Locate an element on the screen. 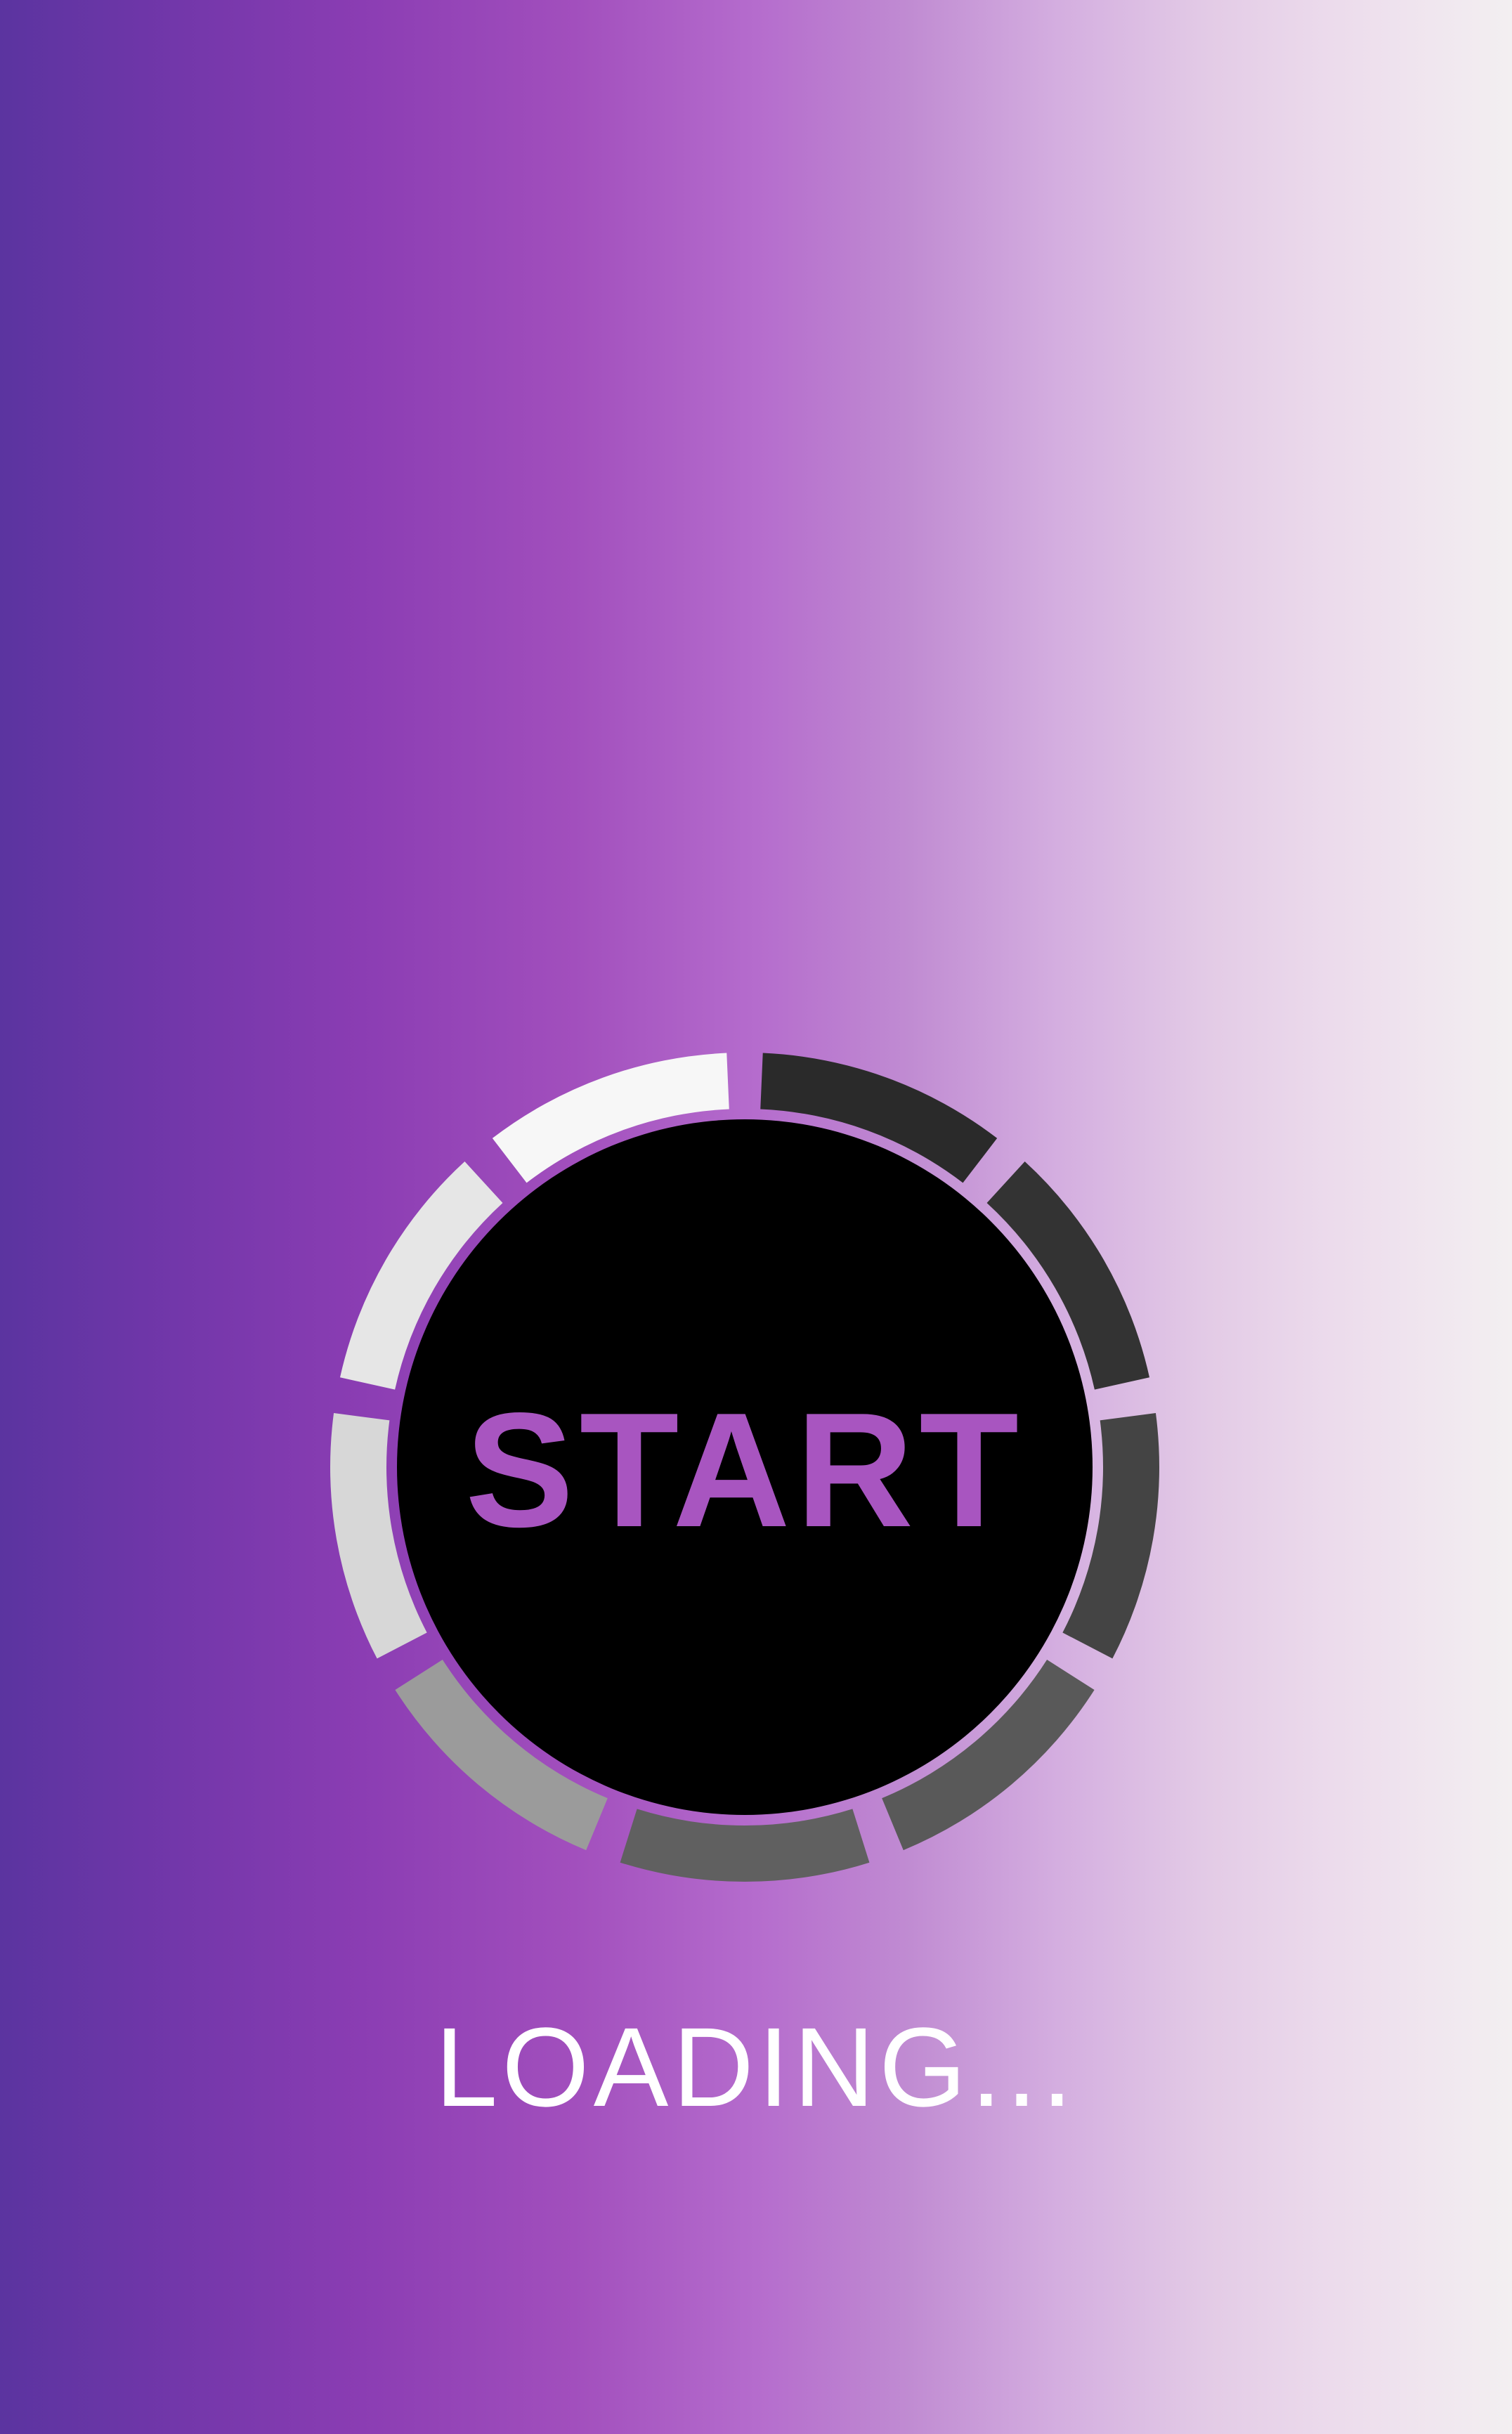 This screenshot has width=1512, height=2434. start-label: START is located at coordinates (744, 1470).